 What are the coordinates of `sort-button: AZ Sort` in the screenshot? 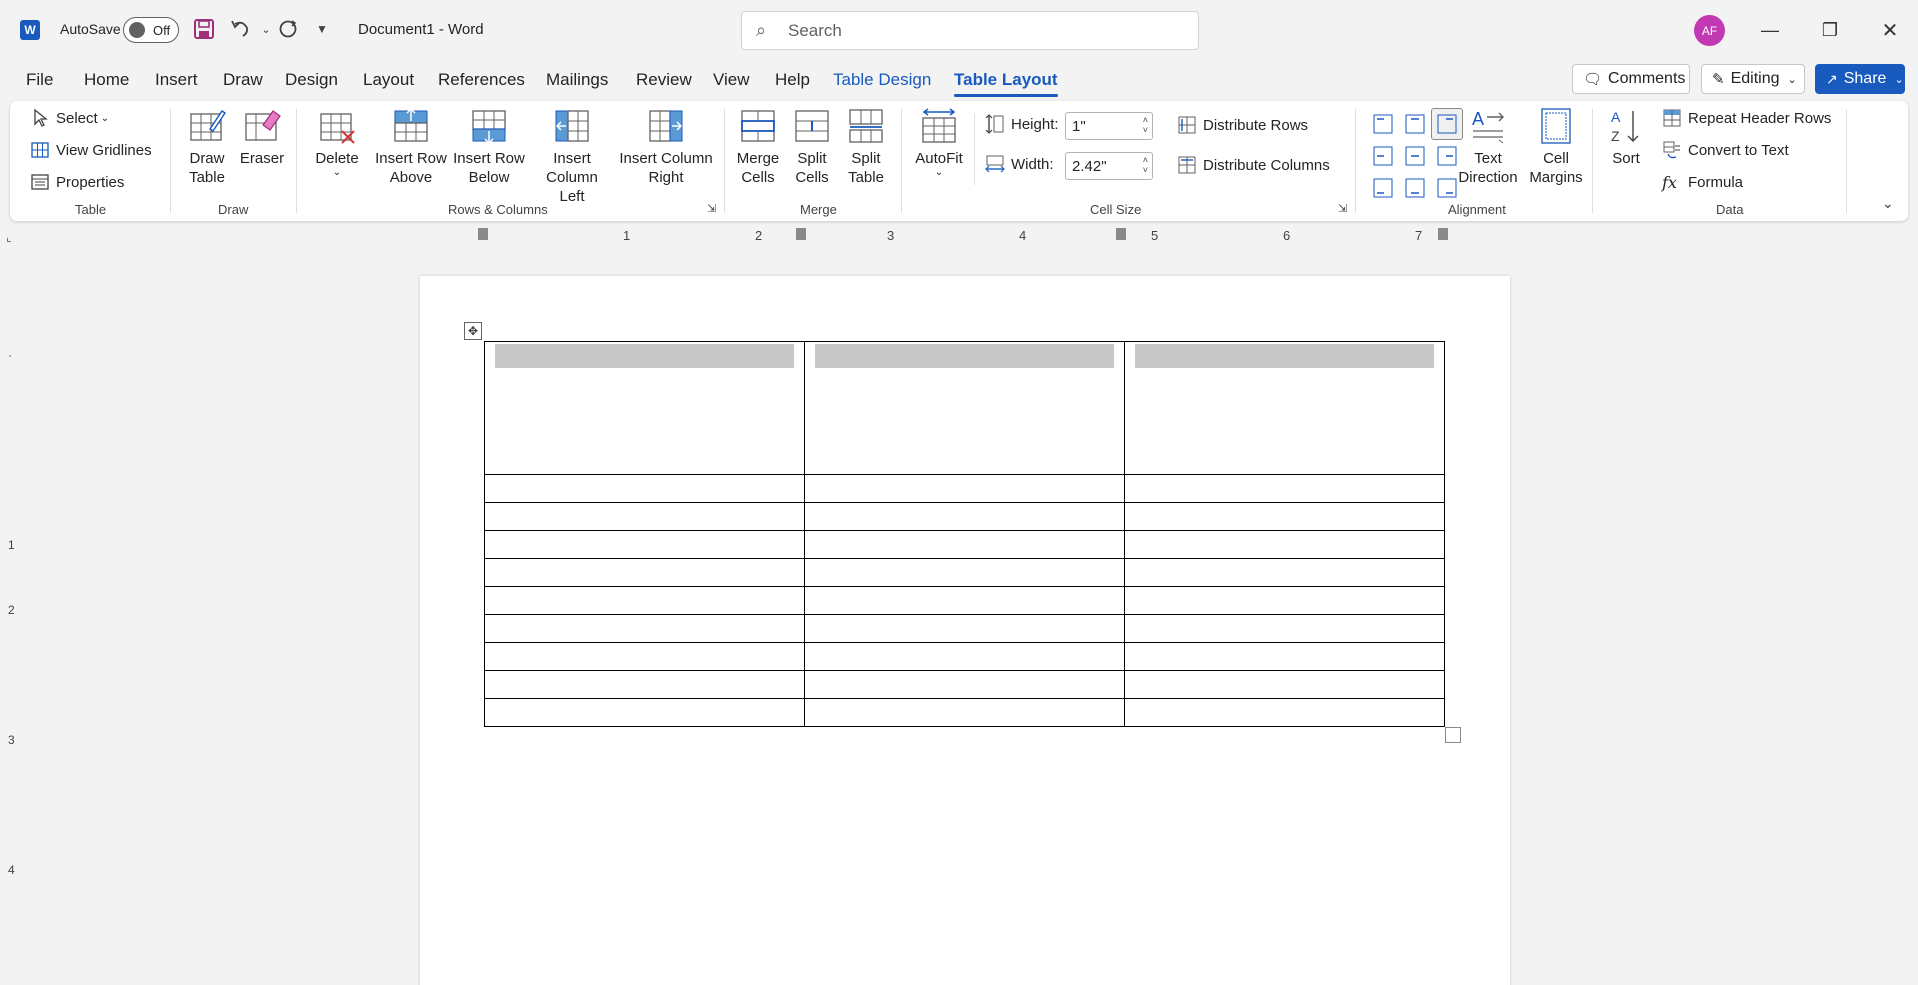 It's located at (1626, 137).